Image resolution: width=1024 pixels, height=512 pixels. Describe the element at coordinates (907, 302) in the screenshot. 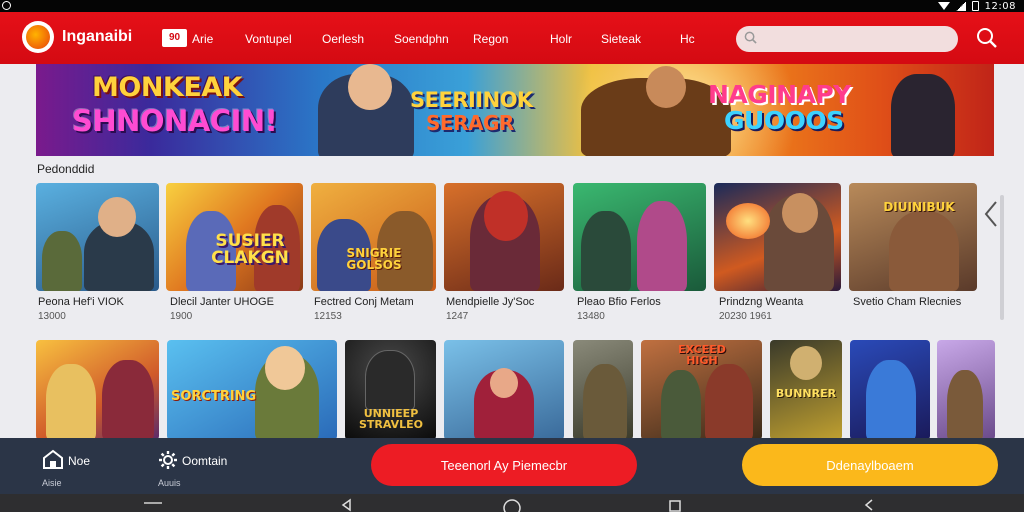

I see `game-title: Svetio Cham Rlecnies` at that location.